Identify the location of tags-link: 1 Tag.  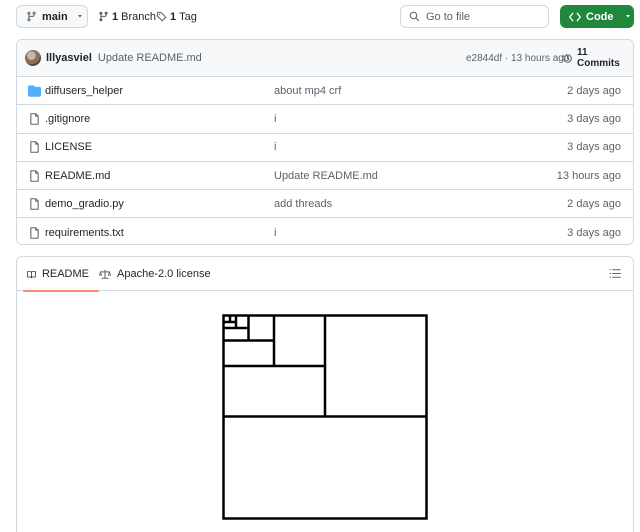
(176, 16).